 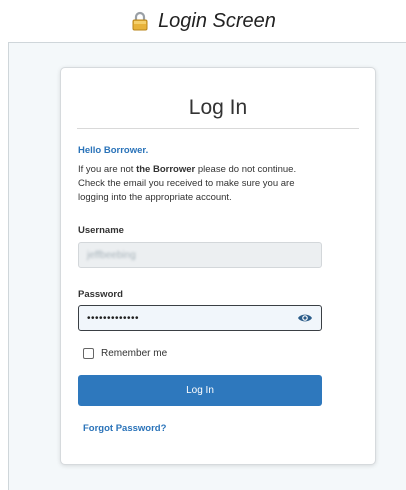 I want to click on password-value: •••••••••••••, so click(x=113, y=318).